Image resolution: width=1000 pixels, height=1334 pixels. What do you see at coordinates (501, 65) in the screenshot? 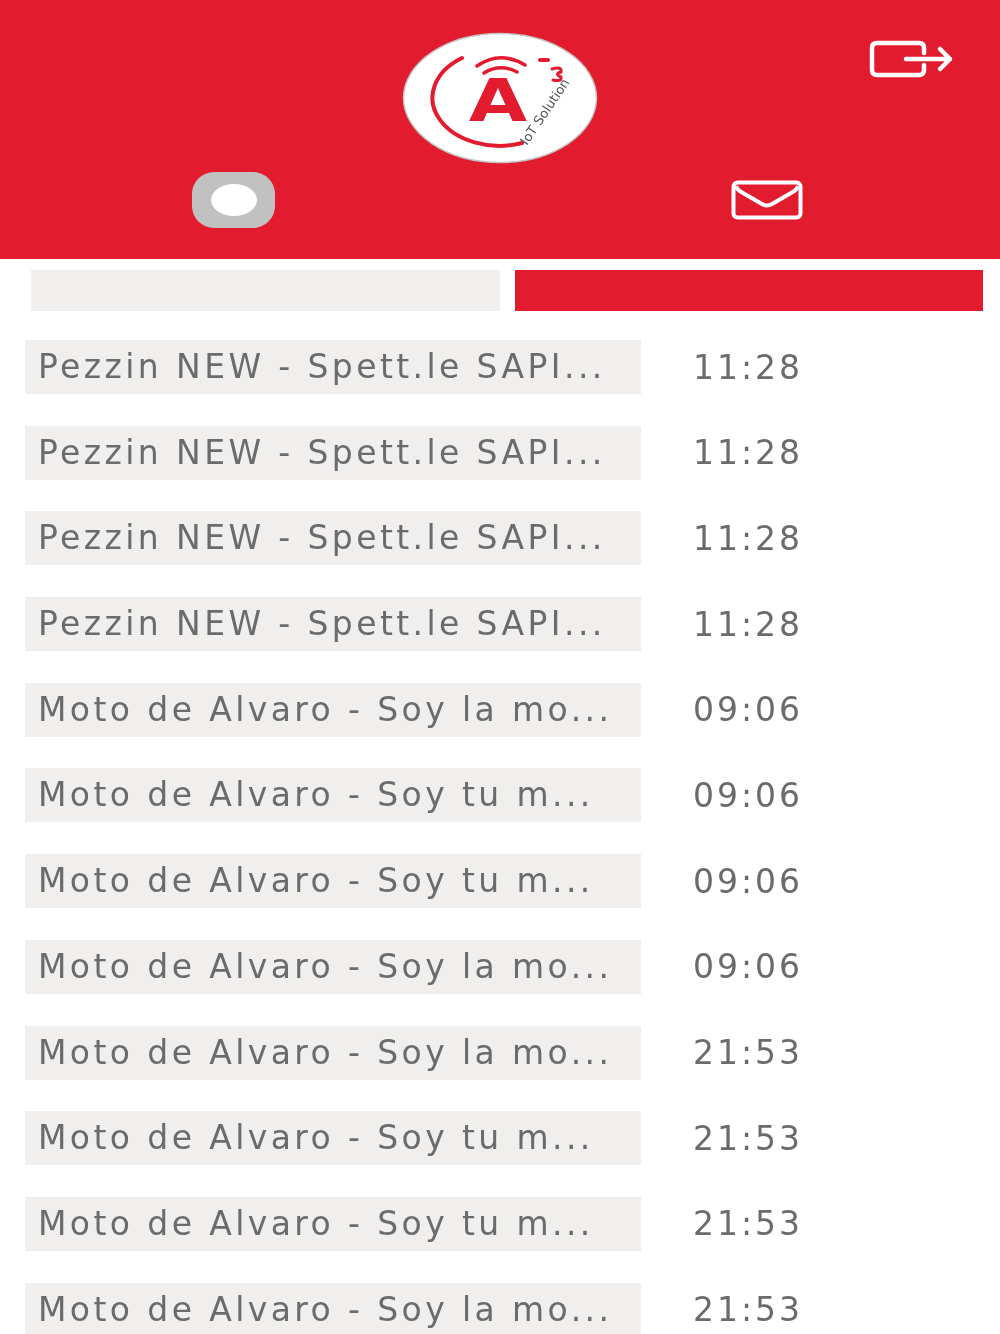
I see `wifi-icon` at bounding box center [501, 65].